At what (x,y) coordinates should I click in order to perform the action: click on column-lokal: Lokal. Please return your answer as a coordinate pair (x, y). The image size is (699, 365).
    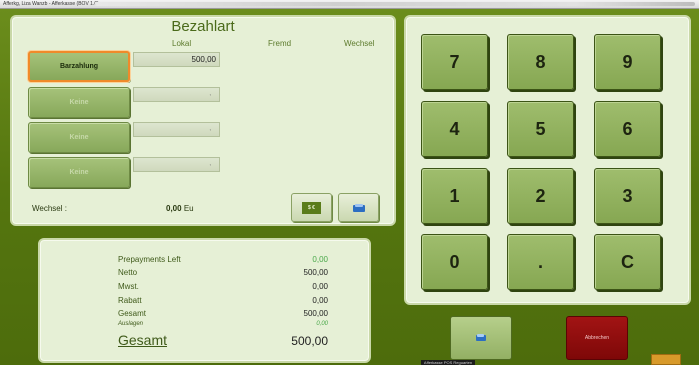
    Looking at the image, I should click on (182, 43).